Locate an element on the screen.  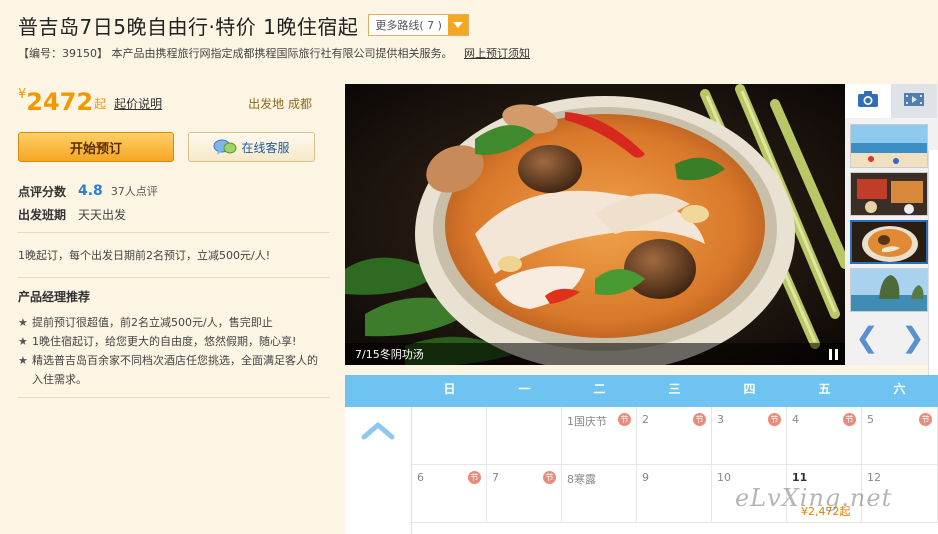
thumbnail-next-button: ❯ is located at coordinates (913, 337).